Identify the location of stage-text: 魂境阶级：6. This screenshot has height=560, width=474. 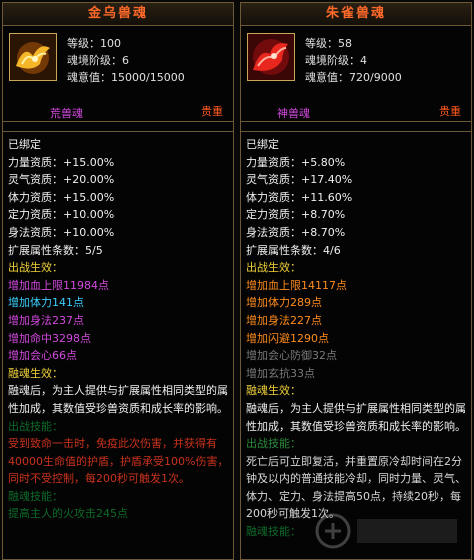
(98, 60).